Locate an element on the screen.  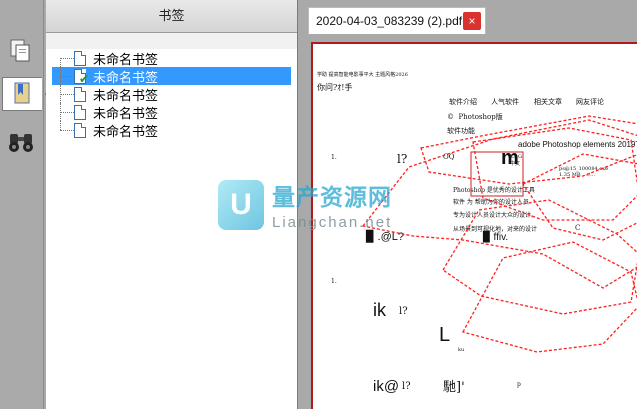
pages-tool-button is located at coordinates (21, 51).